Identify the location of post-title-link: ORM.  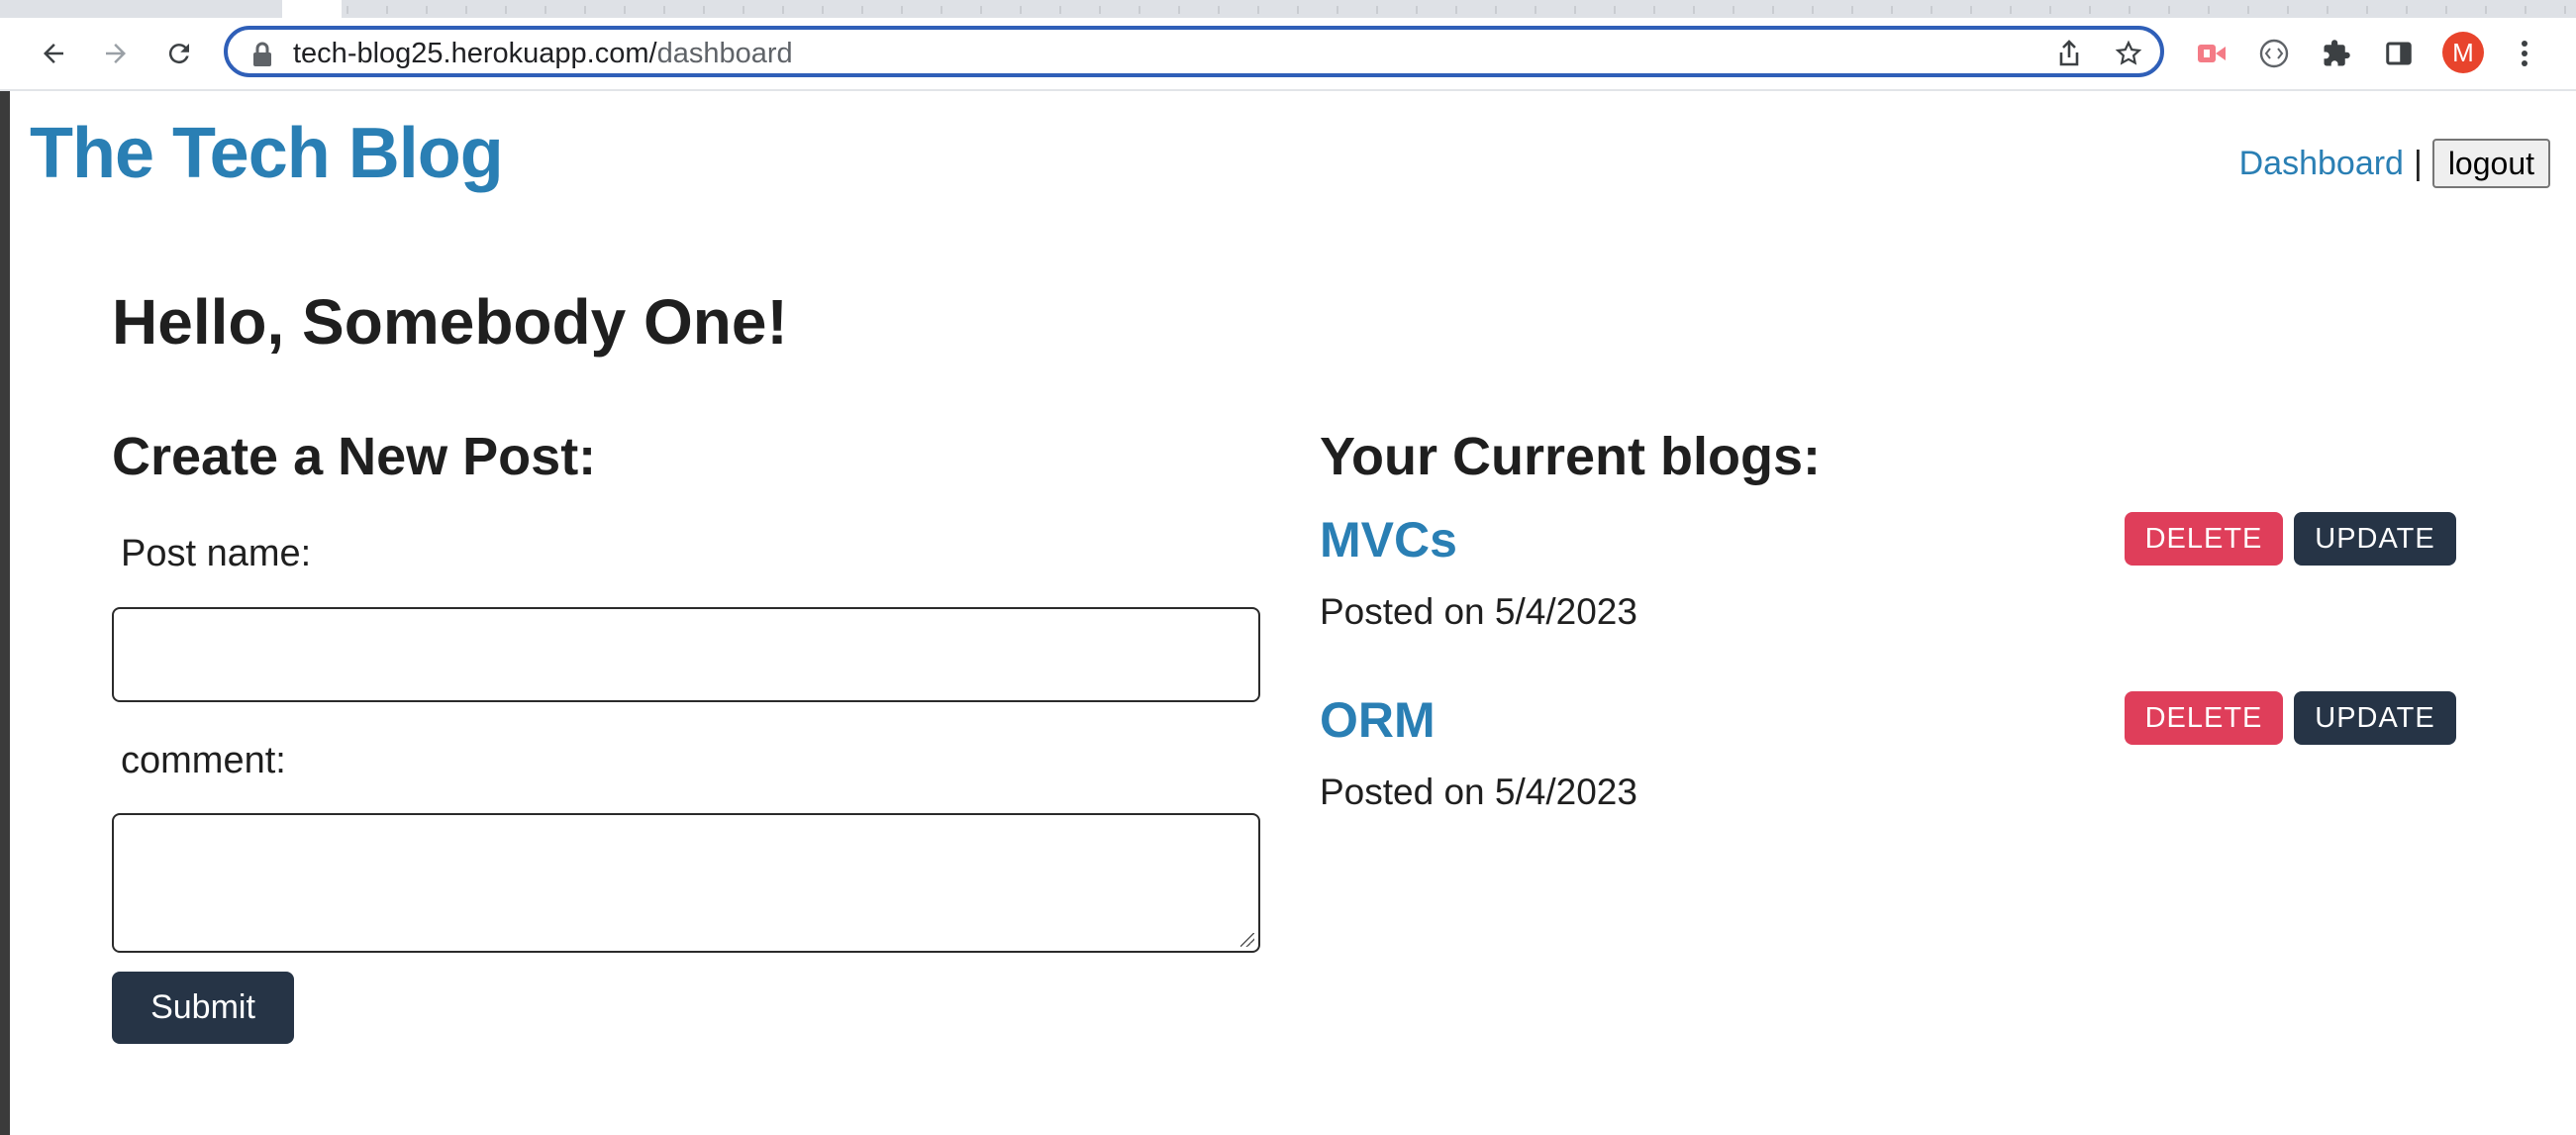
(1378, 720).